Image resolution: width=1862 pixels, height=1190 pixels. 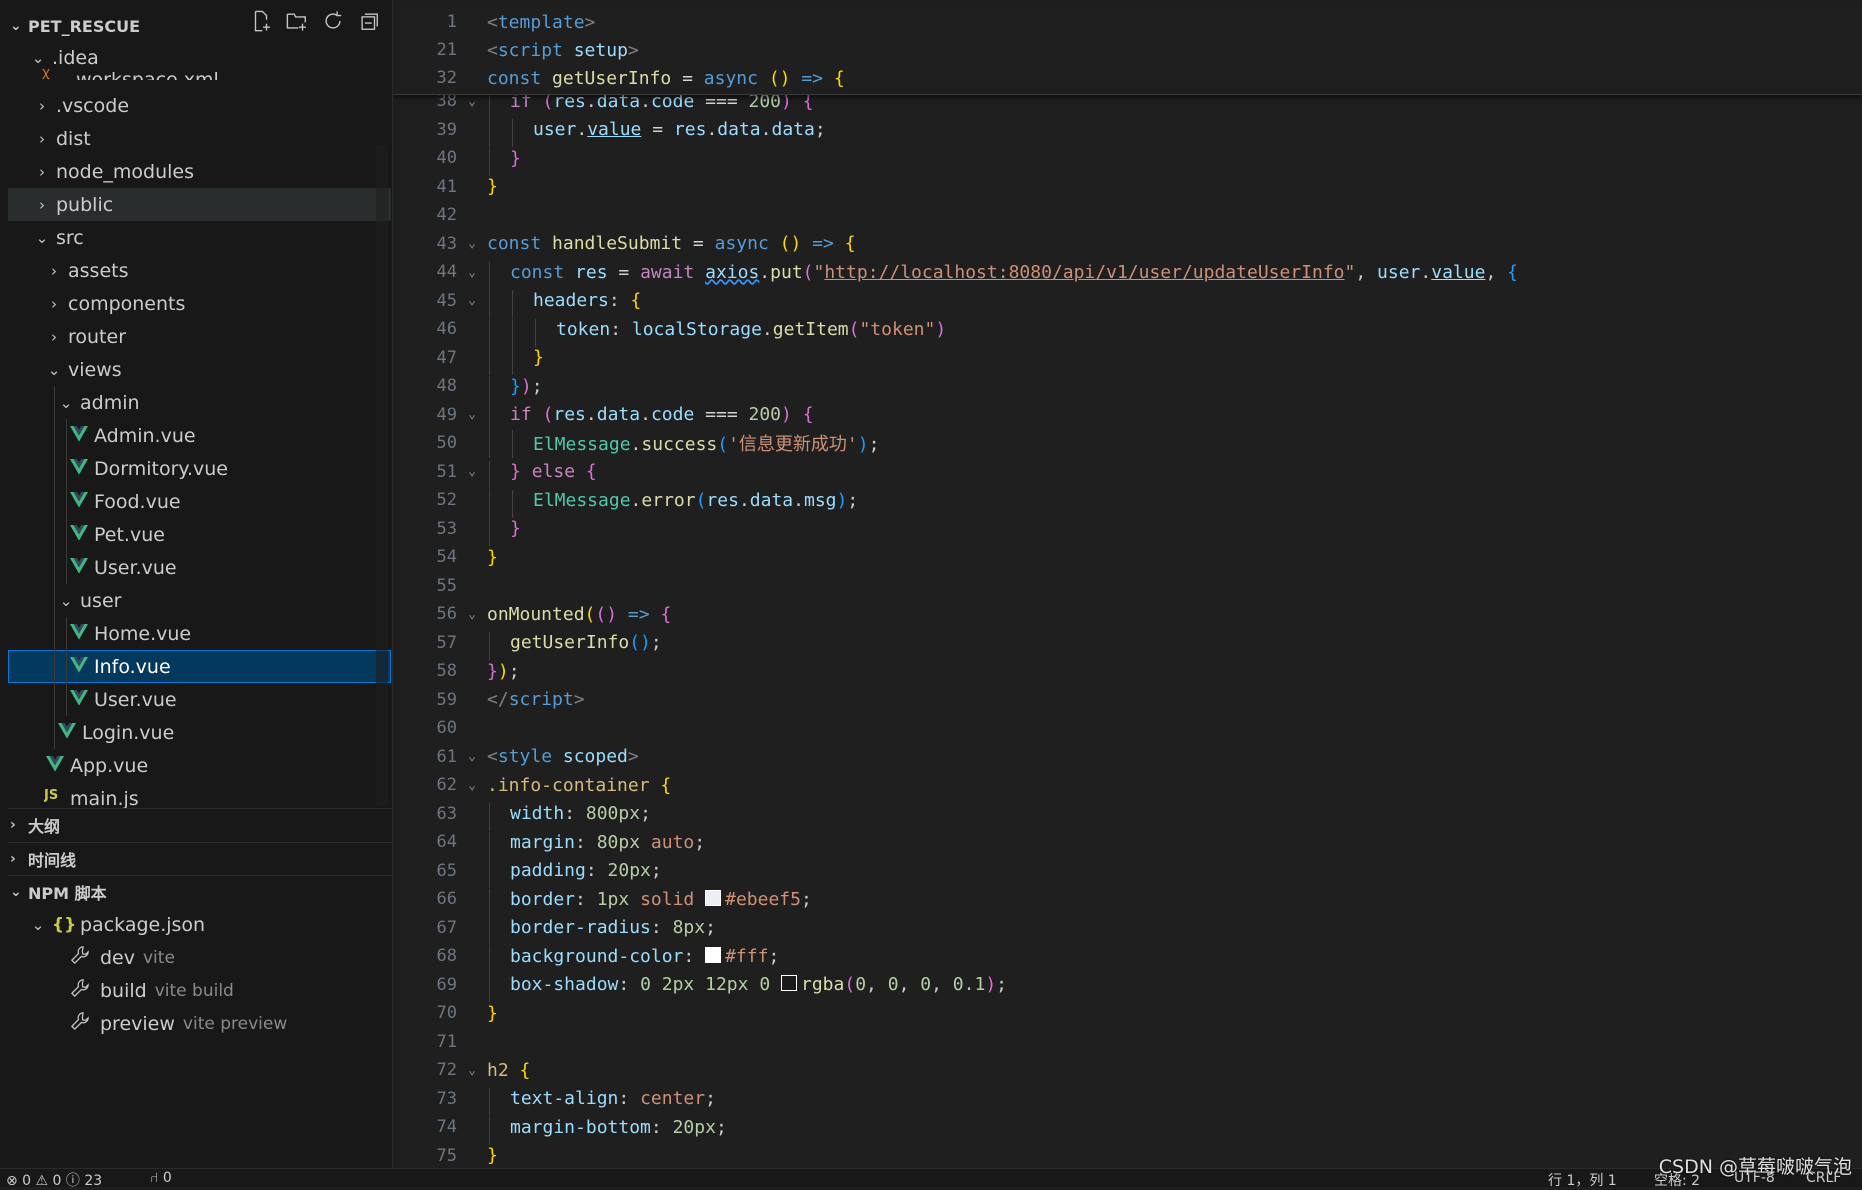 What do you see at coordinates (225, 402) in the screenshot?
I see `tree-item-admin: ⌄ admin` at bounding box center [225, 402].